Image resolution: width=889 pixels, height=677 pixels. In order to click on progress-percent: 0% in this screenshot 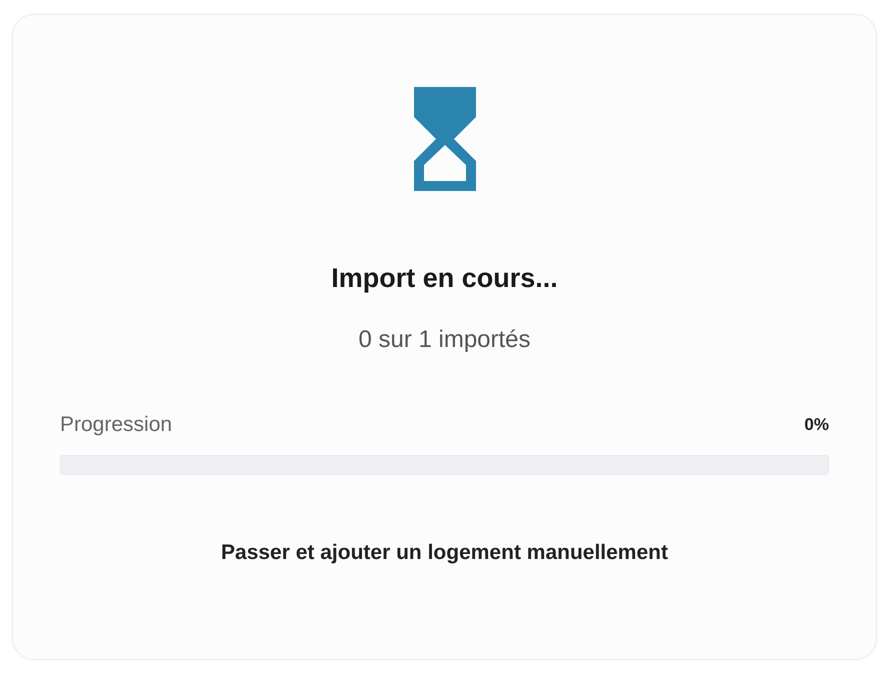, I will do `click(816, 425)`.